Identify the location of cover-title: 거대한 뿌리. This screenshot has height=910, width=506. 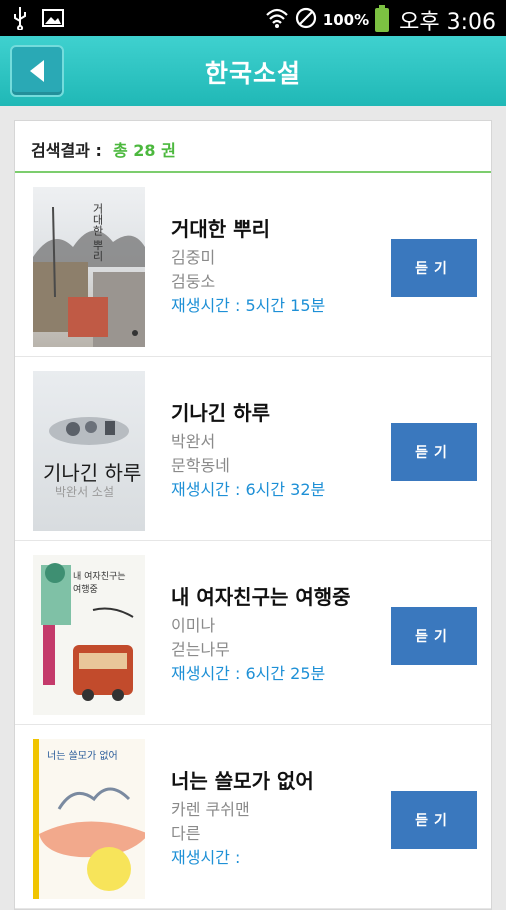
(97, 232).